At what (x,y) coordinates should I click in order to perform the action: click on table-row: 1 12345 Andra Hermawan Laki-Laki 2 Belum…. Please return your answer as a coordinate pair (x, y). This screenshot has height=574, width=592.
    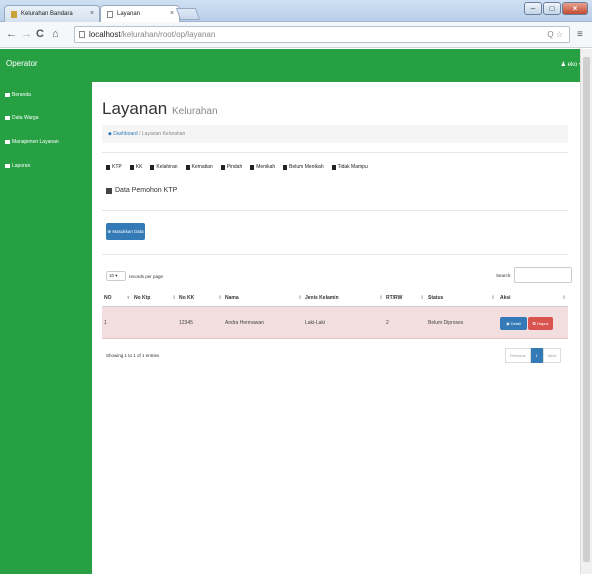
    Looking at the image, I should click on (335, 323).